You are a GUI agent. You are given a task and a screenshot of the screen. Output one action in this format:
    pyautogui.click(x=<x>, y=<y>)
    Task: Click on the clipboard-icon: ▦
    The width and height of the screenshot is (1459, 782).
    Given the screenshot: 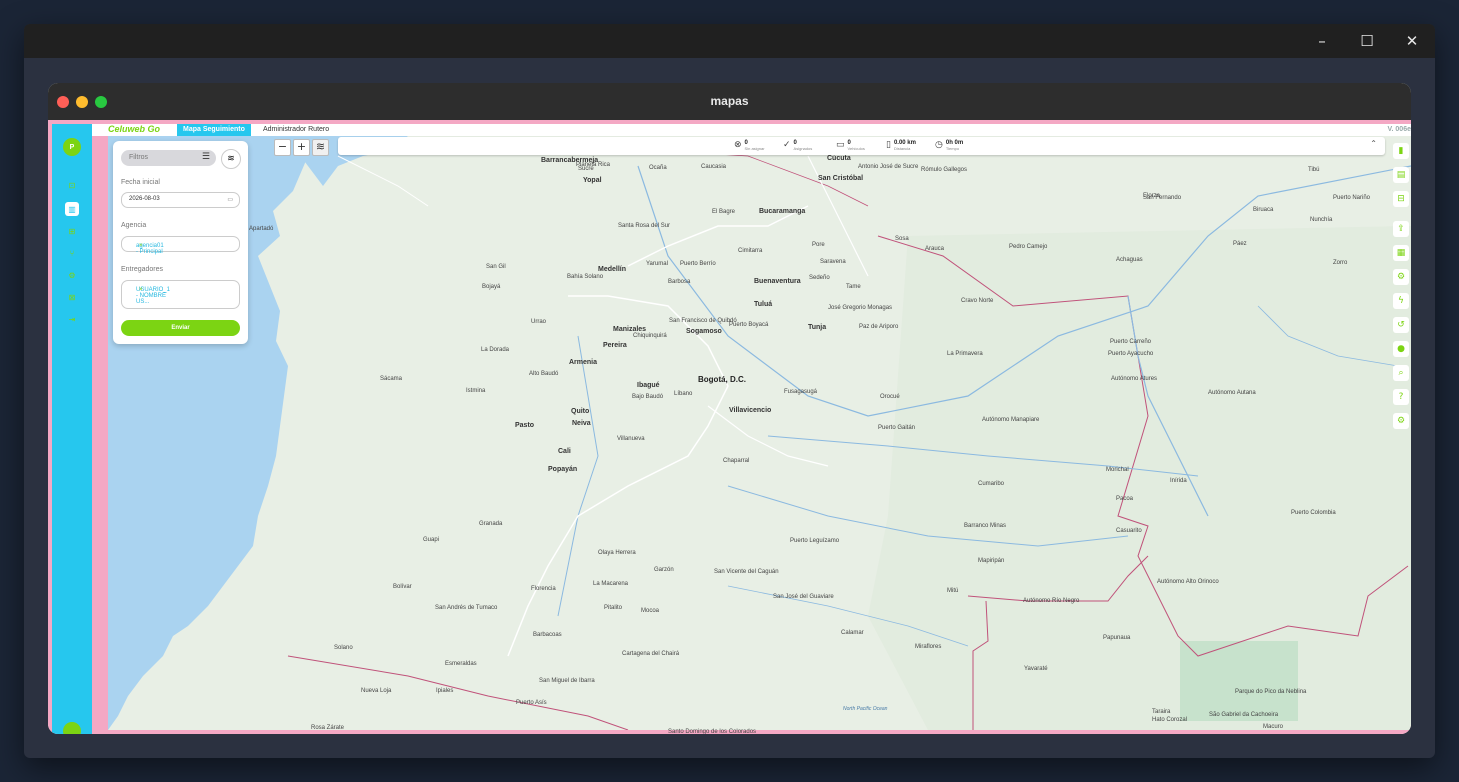 What is the action you would take?
    pyautogui.click(x=1401, y=253)
    